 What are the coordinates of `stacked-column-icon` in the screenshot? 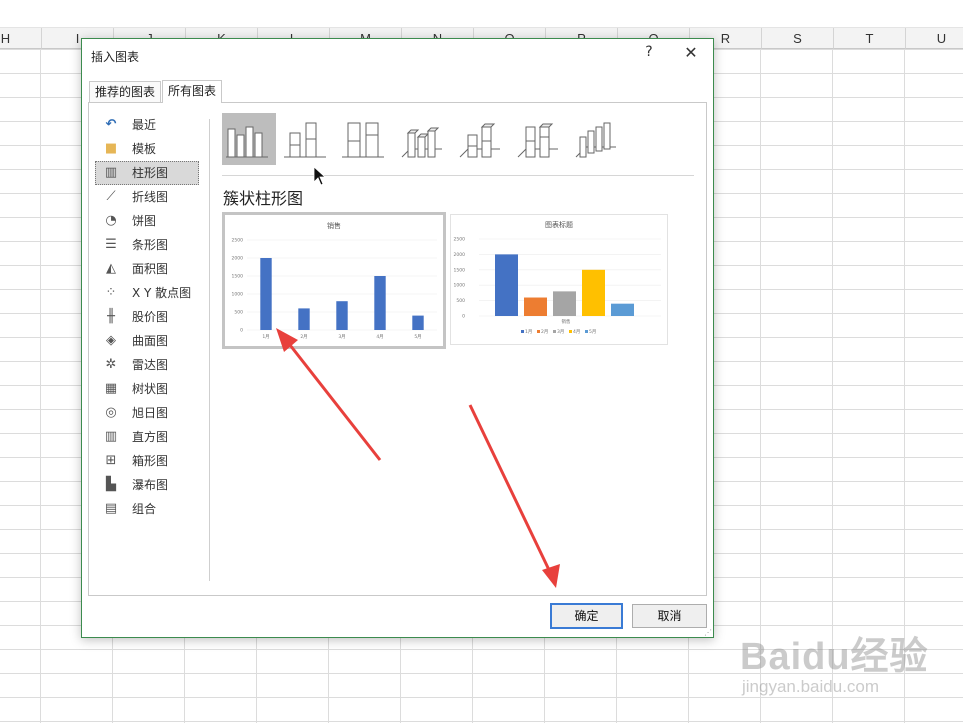 It's located at (305, 140).